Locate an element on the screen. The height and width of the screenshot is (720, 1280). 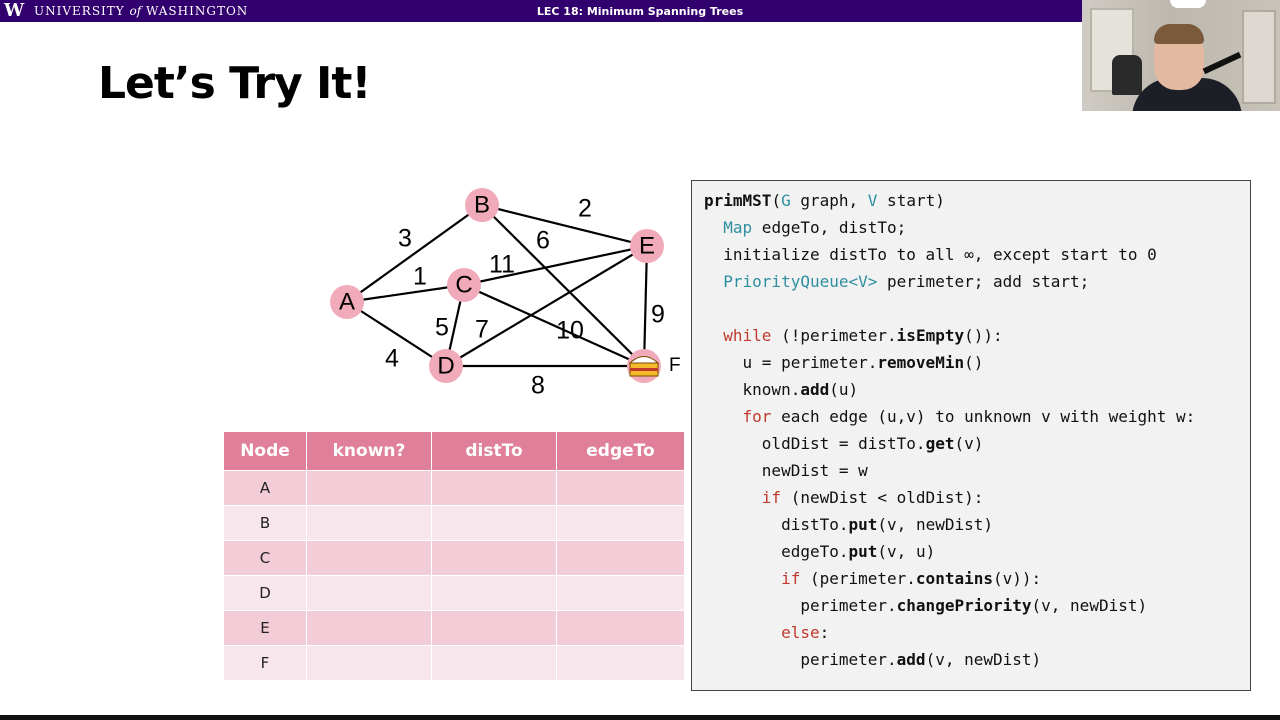
code-token: V is located at coordinates (872, 200).